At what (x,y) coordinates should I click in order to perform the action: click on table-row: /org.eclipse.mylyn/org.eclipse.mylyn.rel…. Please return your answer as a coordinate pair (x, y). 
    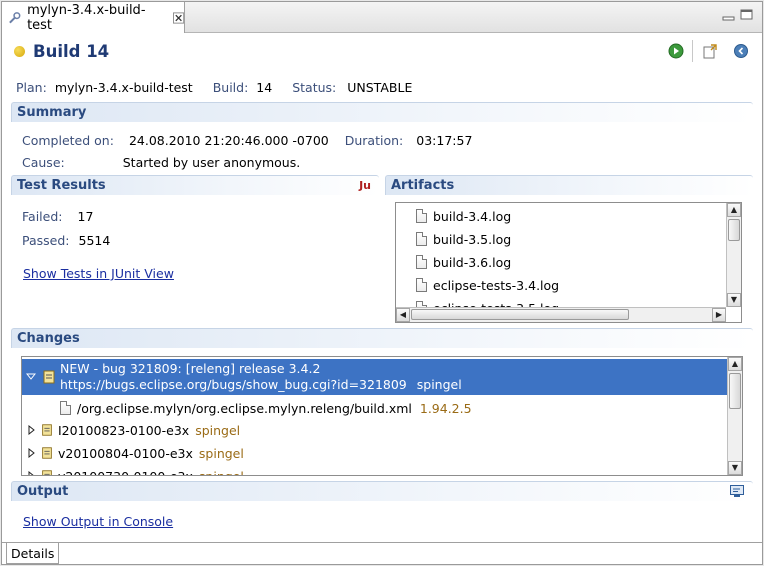
    Looking at the image, I should click on (266, 408).